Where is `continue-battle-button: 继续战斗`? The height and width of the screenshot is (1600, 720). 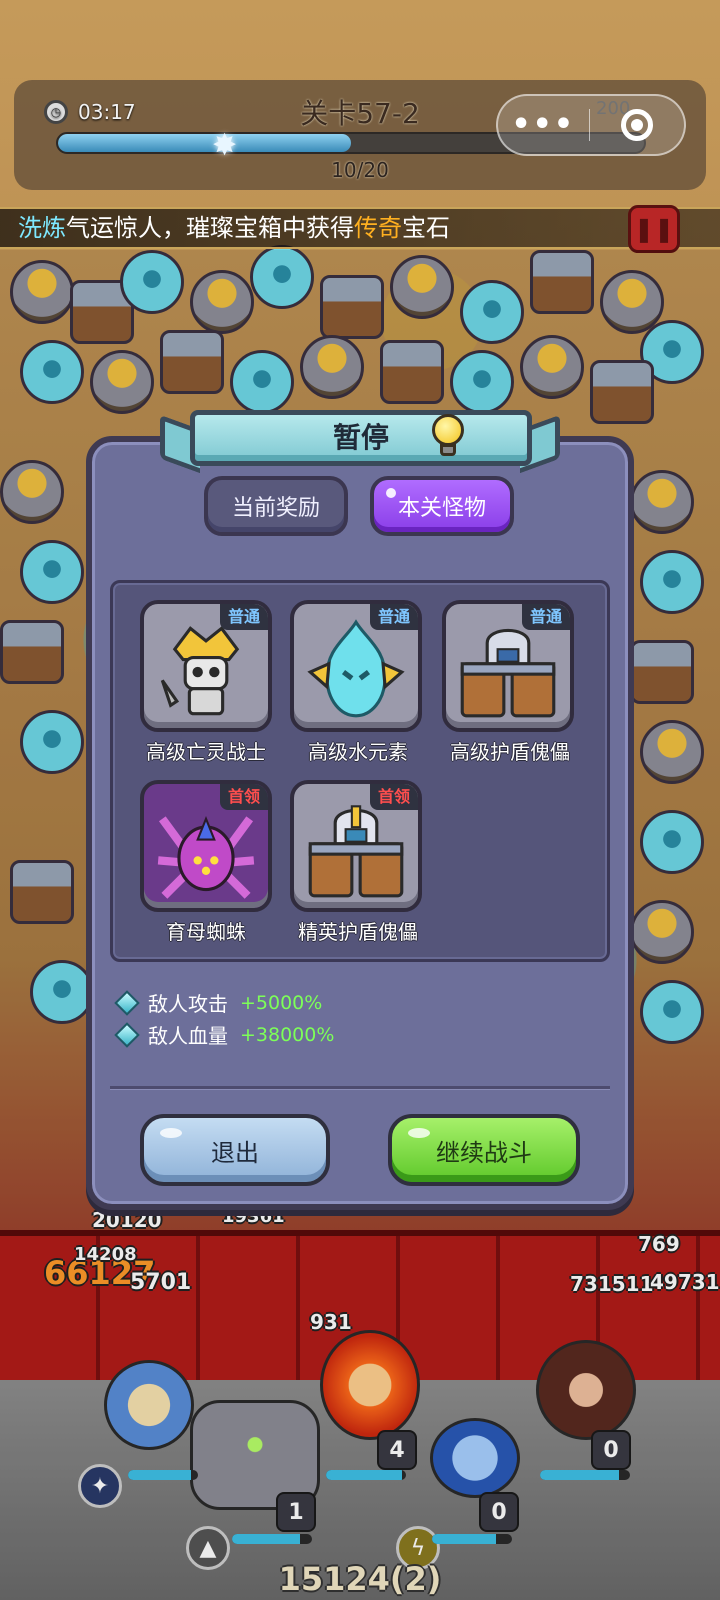
continue-battle-button: 继续战斗 is located at coordinates (484, 1150).